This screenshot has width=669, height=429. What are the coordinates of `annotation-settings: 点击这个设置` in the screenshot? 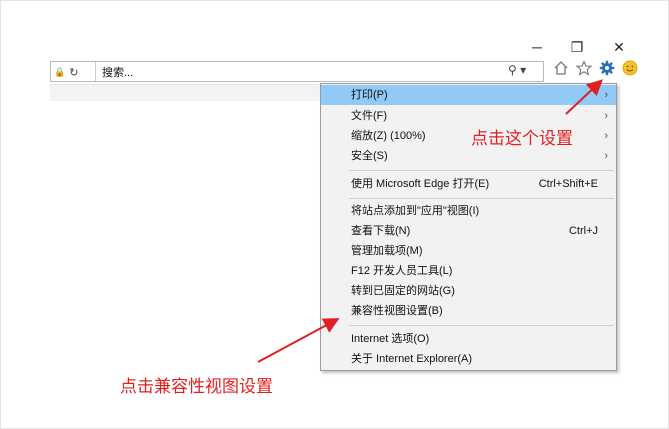 It's located at (522, 139).